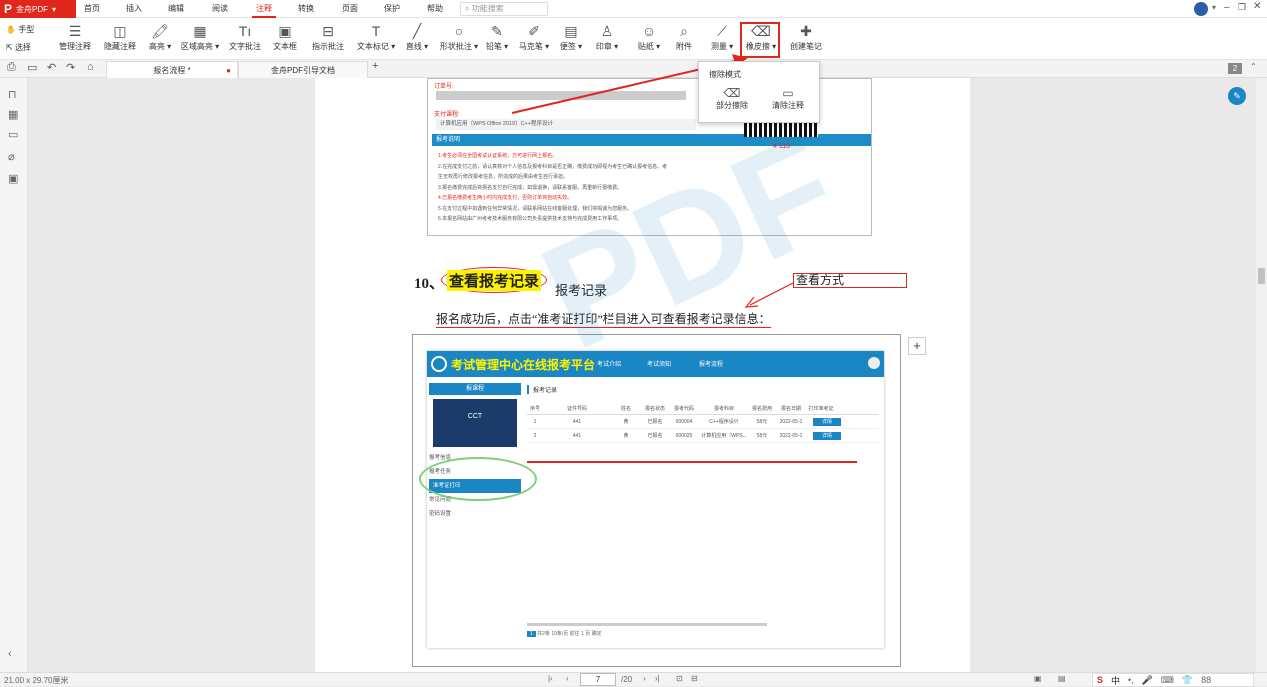 This screenshot has width=1267, height=687. What do you see at coordinates (1206, 680) in the screenshot?
I see `ime-apps-icon: 88` at bounding box center [1206, 680].